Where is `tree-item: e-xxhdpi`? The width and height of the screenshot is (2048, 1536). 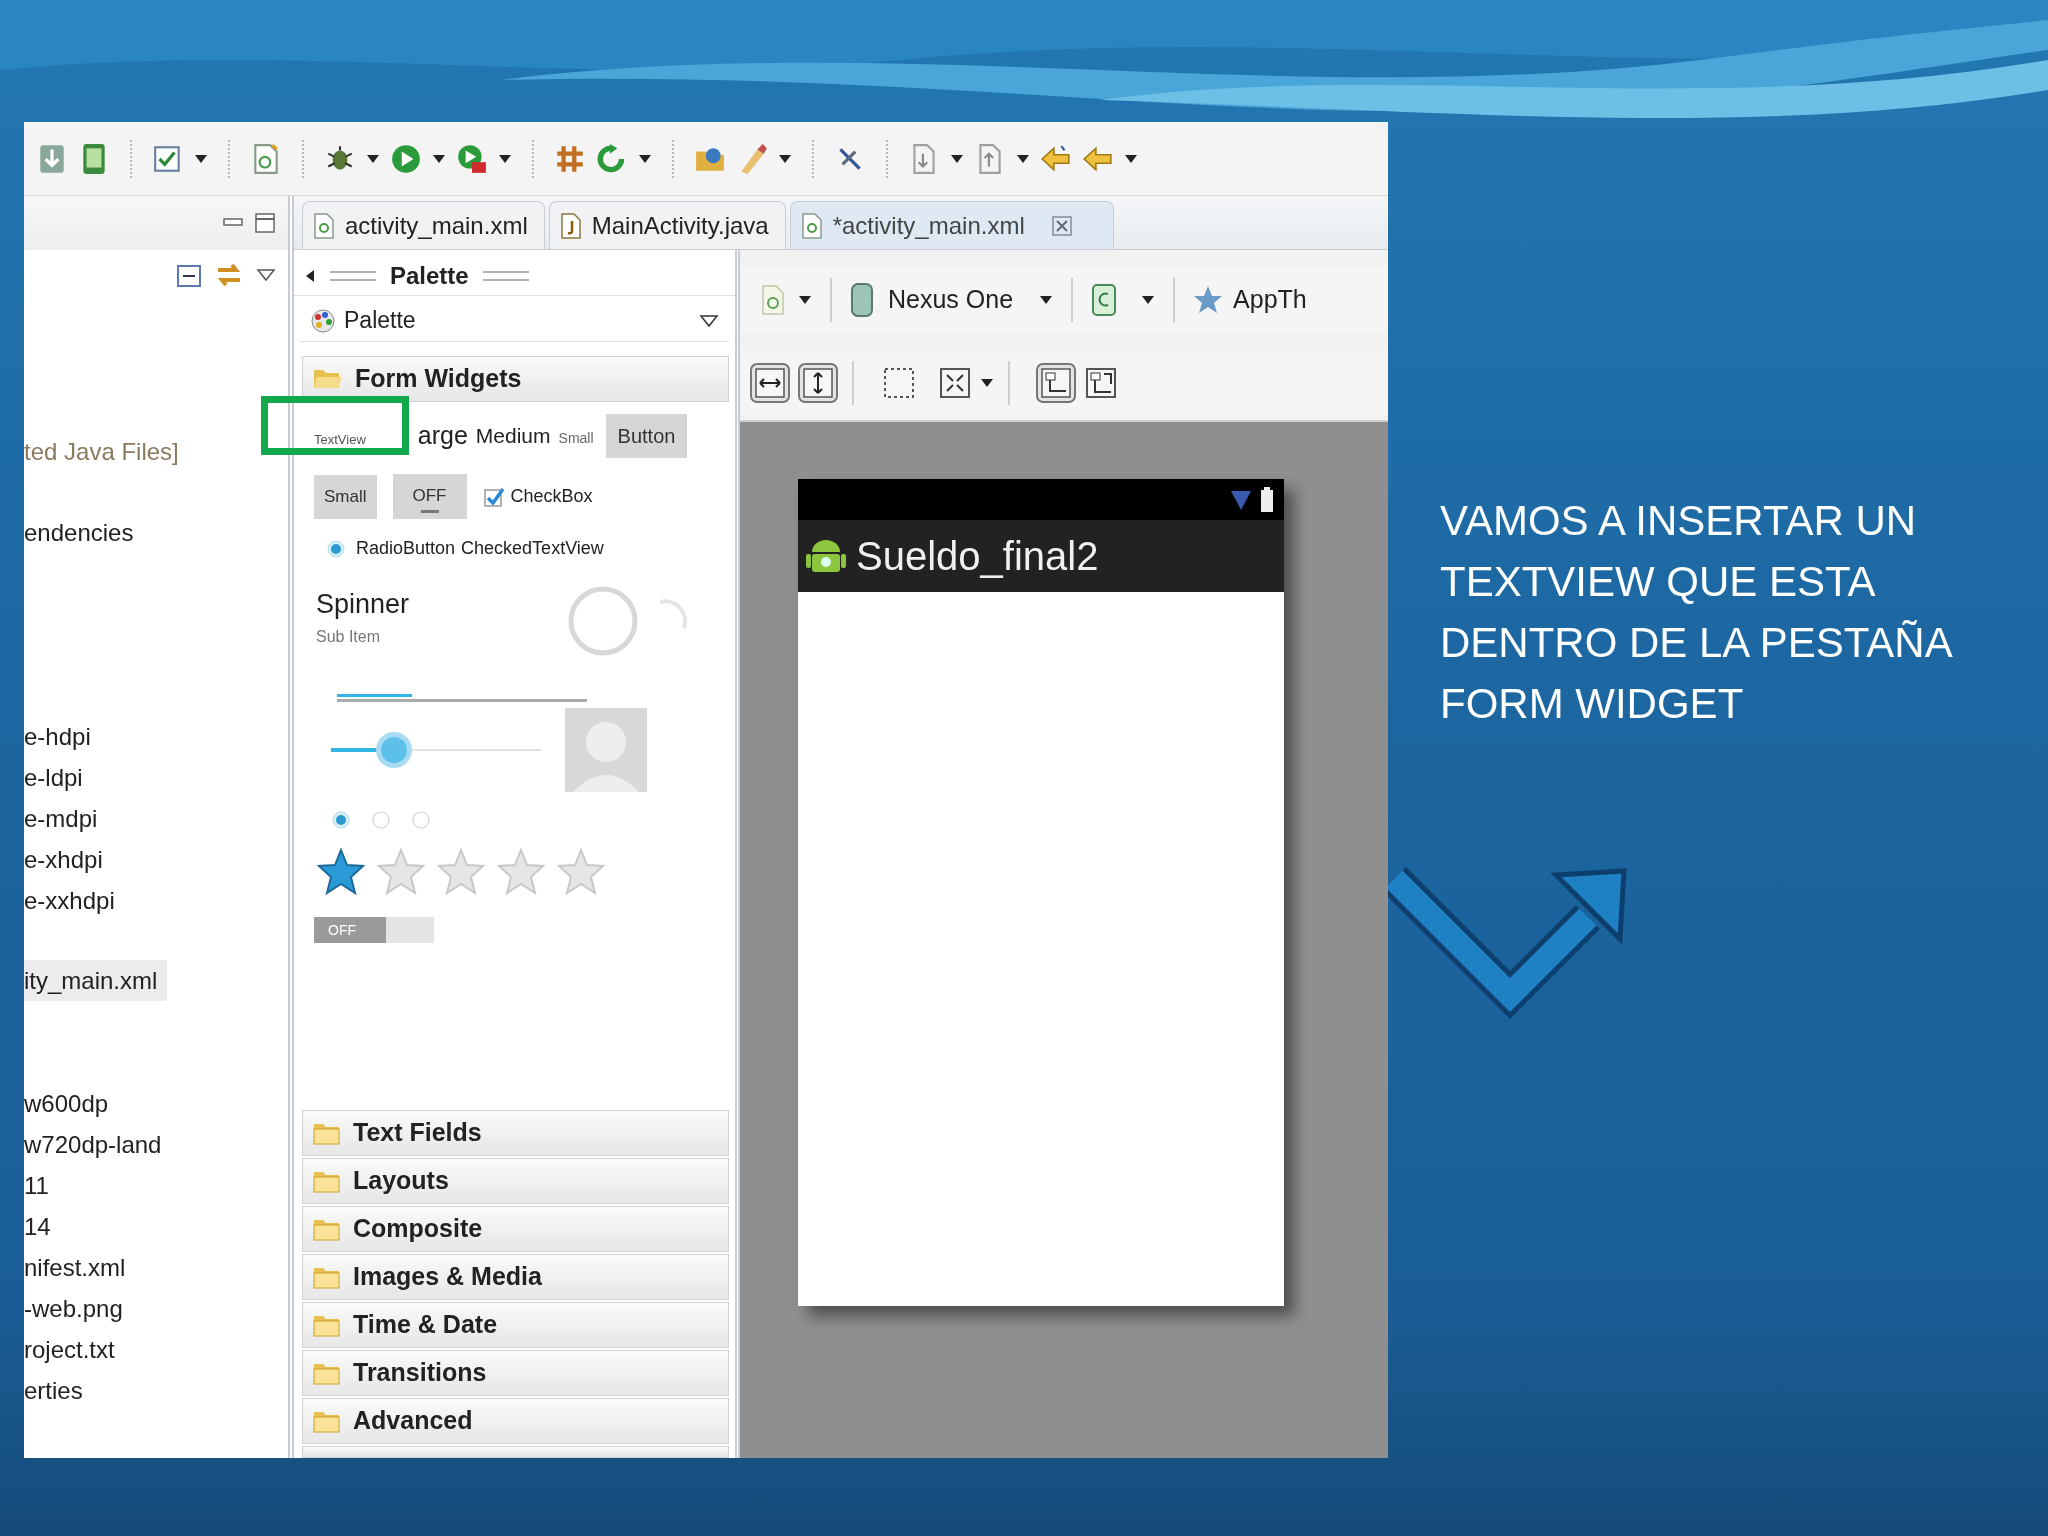 tree-item: e-xxhdpi is located at coordinates (73, 900).